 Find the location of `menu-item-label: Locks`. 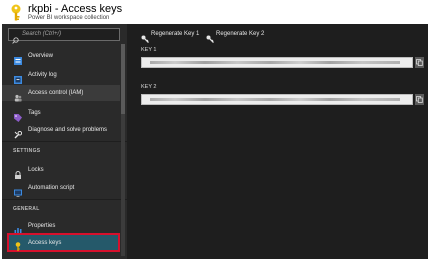

menu-item-label: Locks is located at coordinates (36, 170).